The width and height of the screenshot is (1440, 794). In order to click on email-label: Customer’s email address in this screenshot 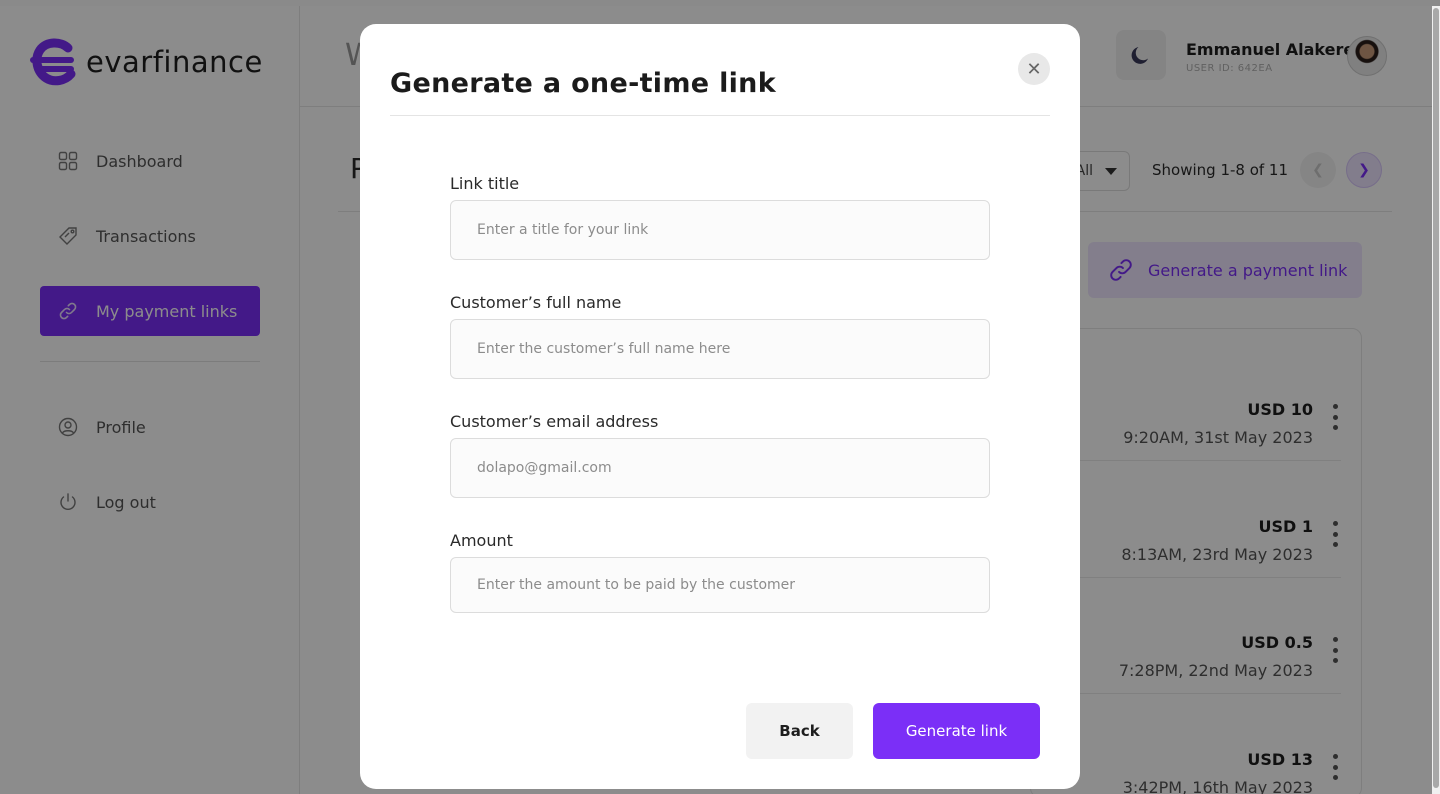, I will do `click(554, 421)`.